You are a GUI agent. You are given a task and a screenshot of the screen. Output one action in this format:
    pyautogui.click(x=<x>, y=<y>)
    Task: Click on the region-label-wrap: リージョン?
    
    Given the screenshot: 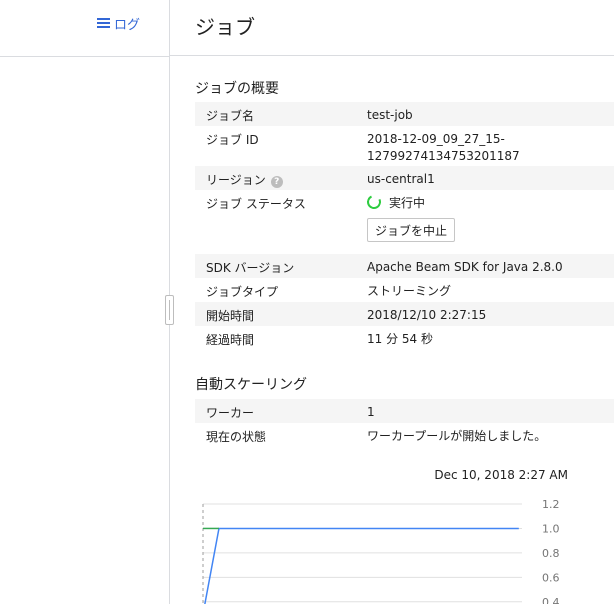 What is the action you would take?
    pyautogui.click(x=244, y=179)
    